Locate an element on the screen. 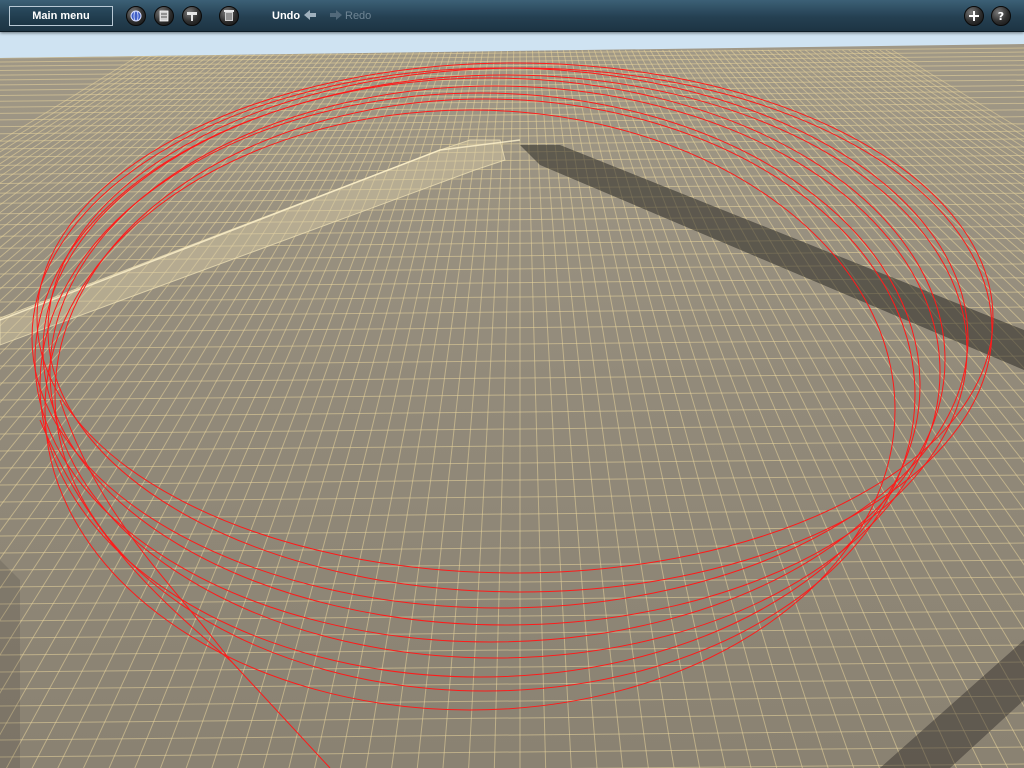  main-menu-button: Main menu is located at coordinates (61, 16).